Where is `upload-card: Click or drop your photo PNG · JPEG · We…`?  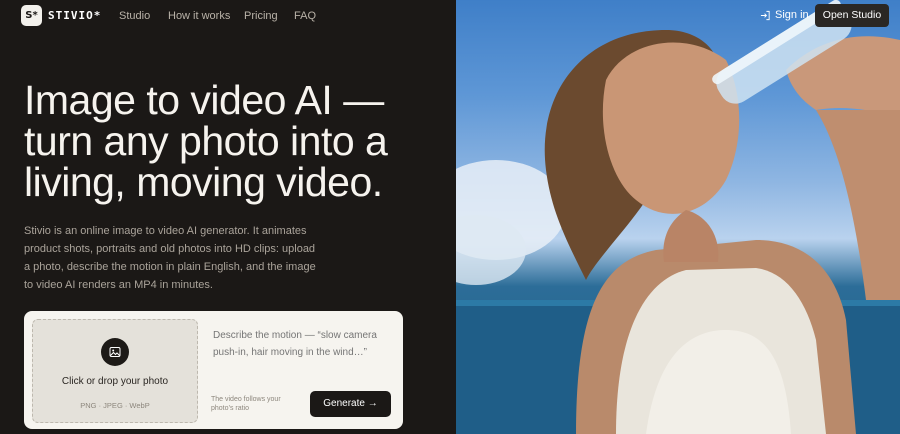
upload-card: Click or drop your photo PNG · JPEG · We… is located at coordinates (213, 370).